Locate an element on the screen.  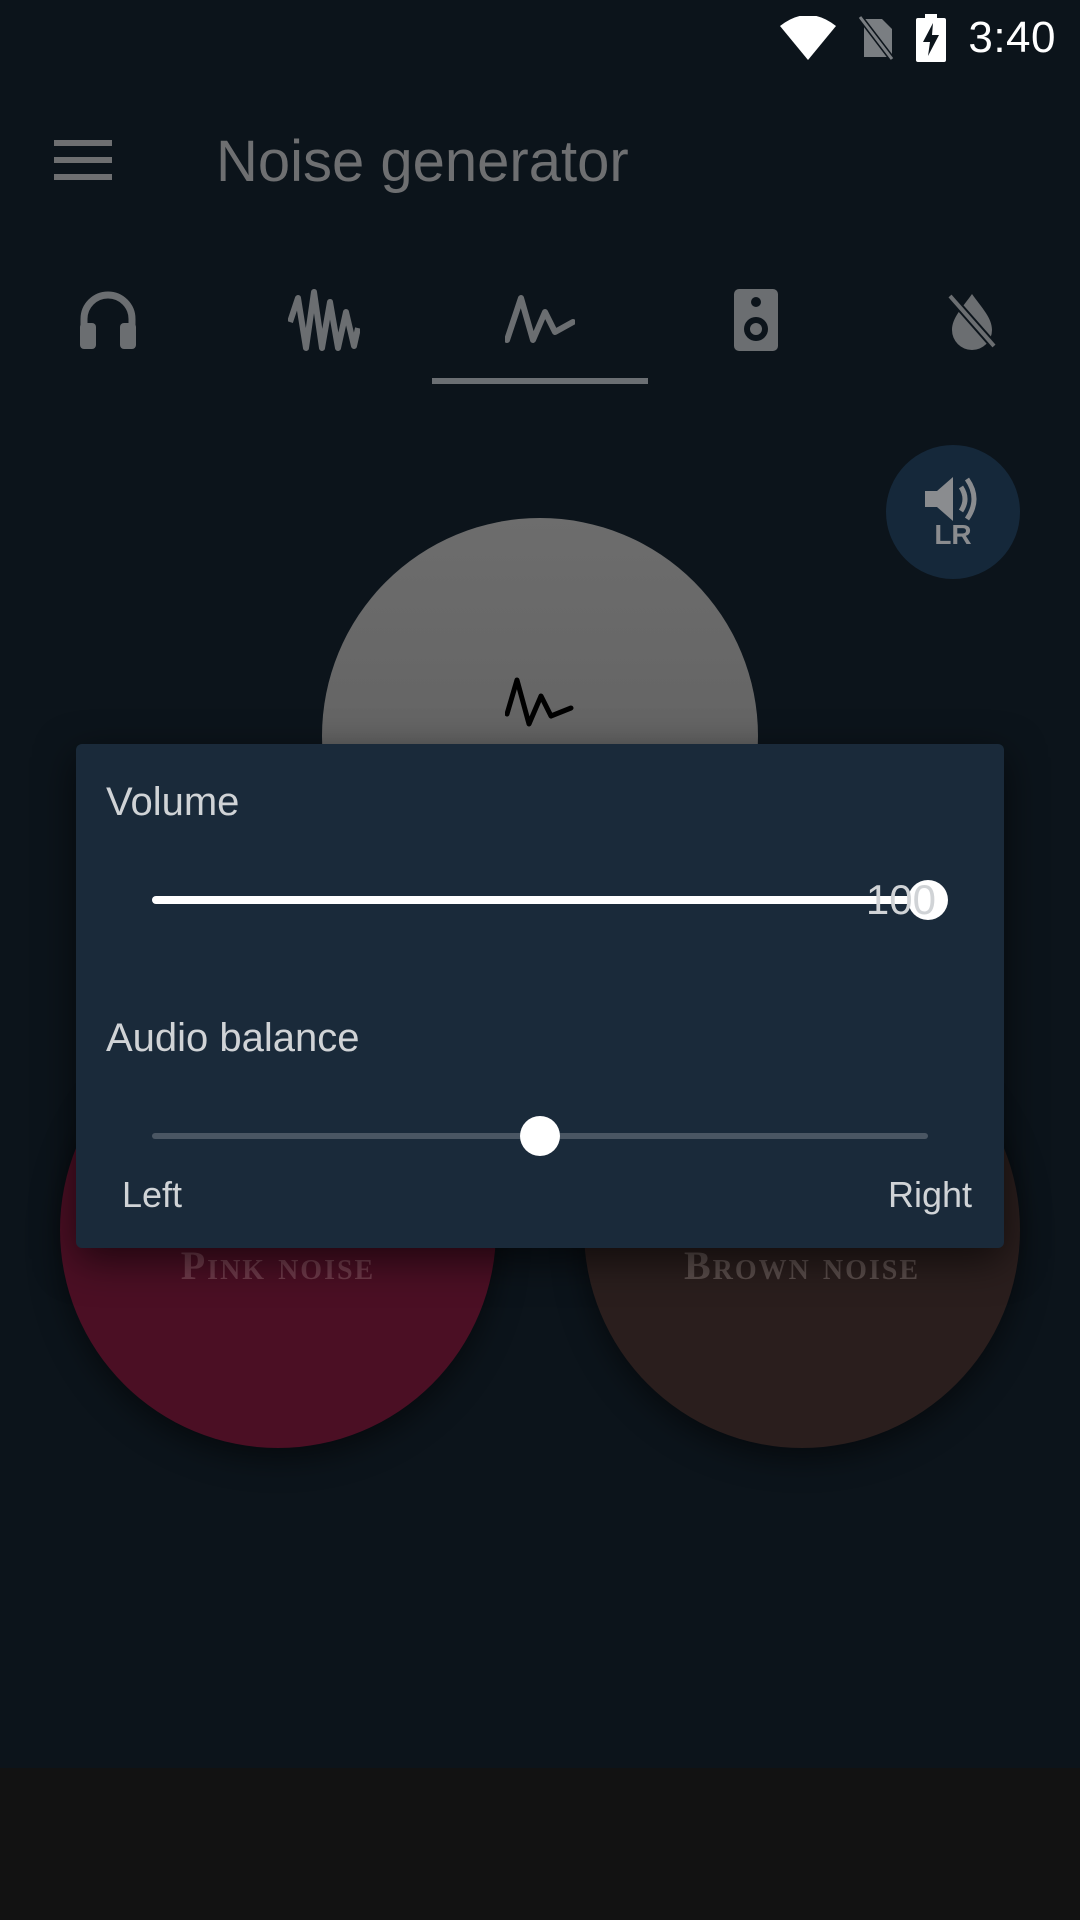
speaker-icon is located at coordinates (756, 320).